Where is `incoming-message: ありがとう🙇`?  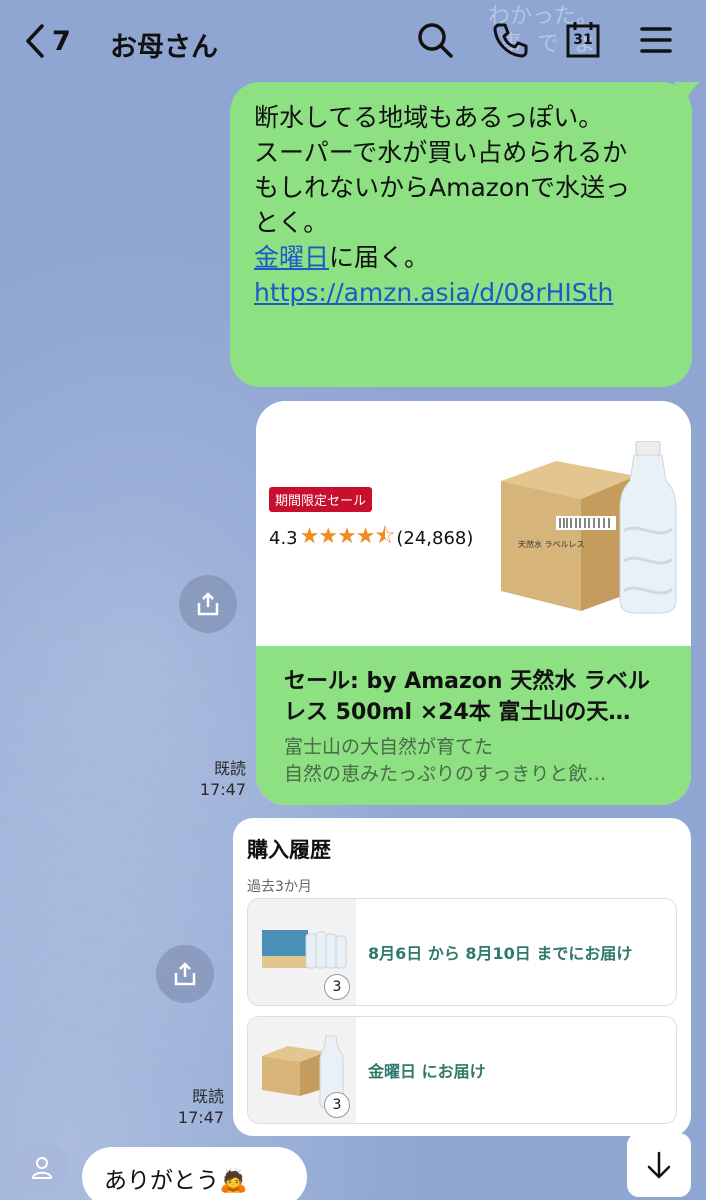
incoming-message: ありがとう🙇 is located at coordinates (194, 1173).